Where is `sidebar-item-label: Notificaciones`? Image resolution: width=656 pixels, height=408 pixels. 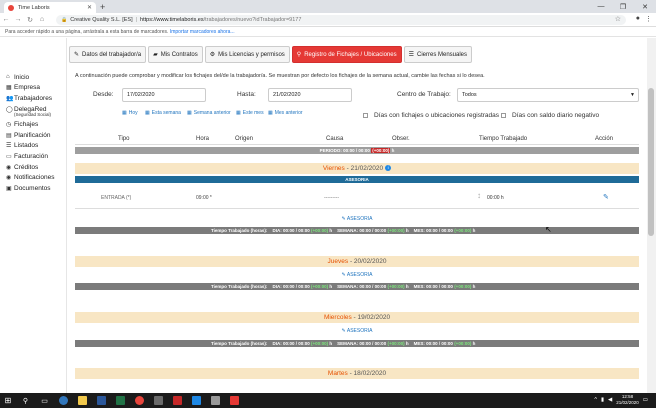 sidebar-item-label: Notificaciones is located at coordinates (34, 178).